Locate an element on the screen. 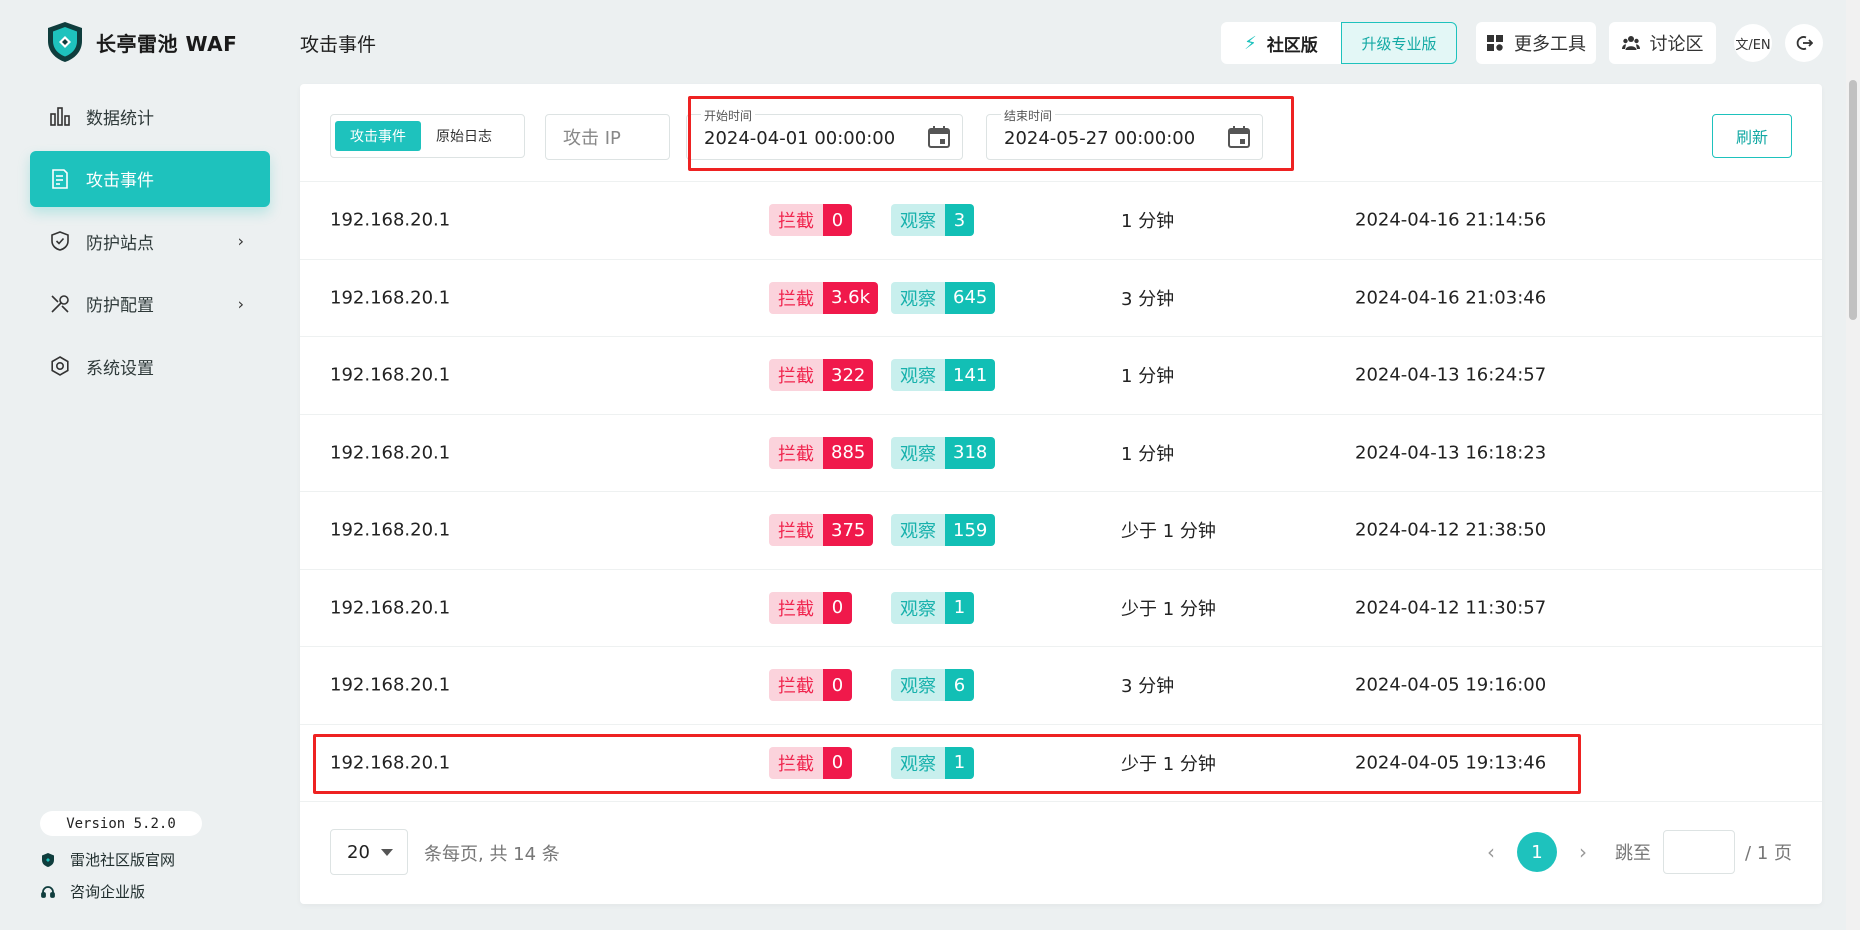 This screenshot has height=930, width=1860. discussion-button: 讨论区 is located at coordinates (1662, 43).